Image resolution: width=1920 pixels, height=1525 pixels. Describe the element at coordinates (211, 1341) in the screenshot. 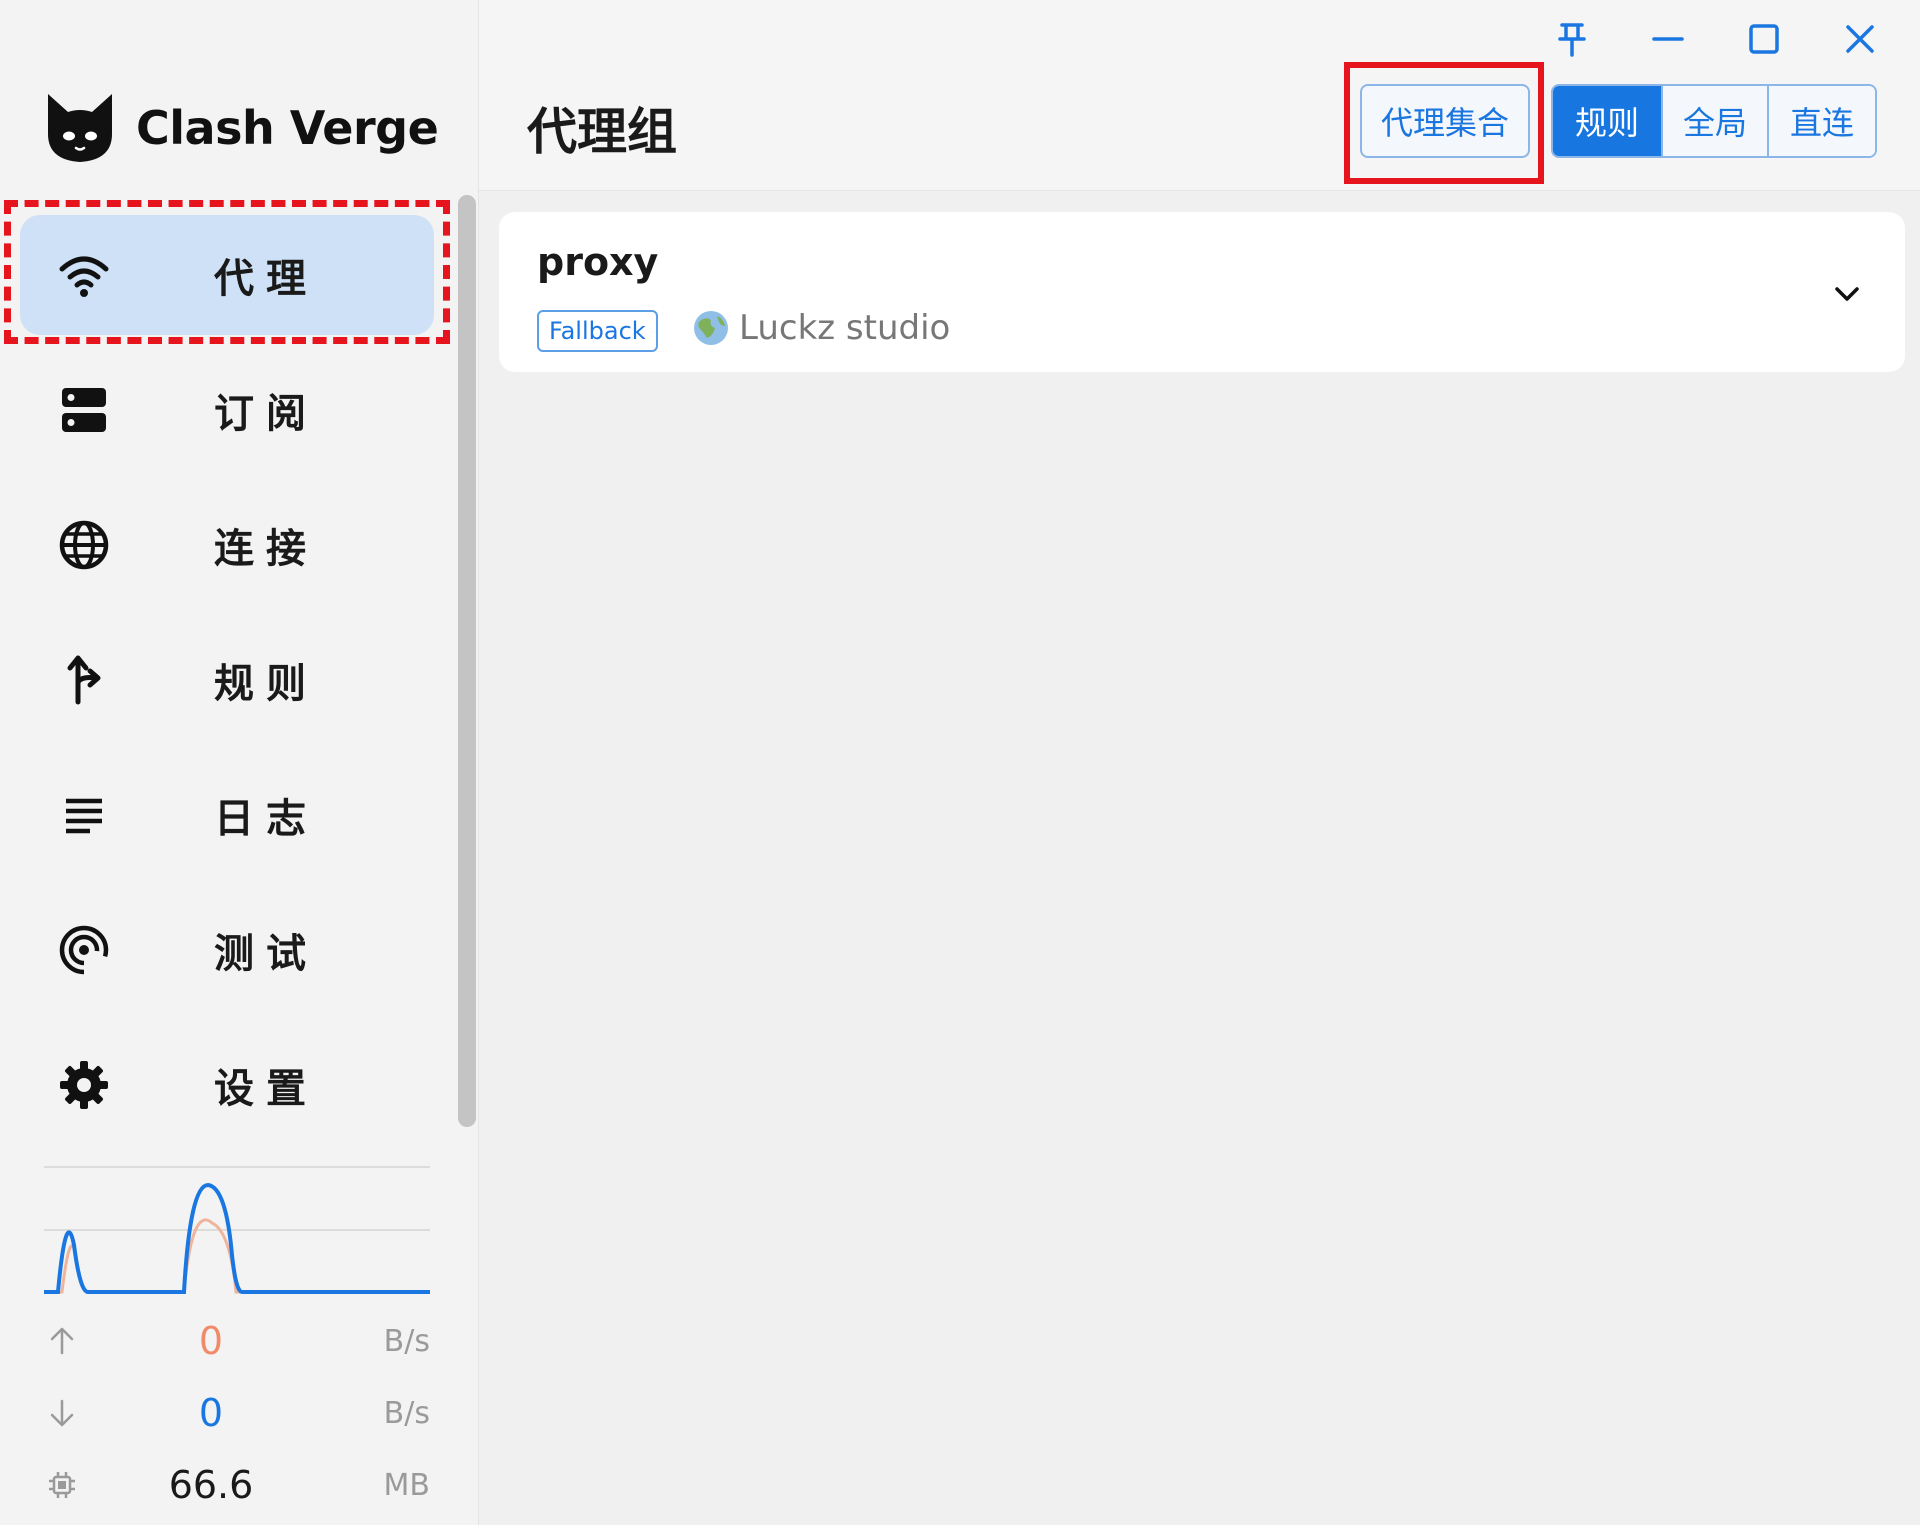

I see `upload-speed-value: 0` at that location.